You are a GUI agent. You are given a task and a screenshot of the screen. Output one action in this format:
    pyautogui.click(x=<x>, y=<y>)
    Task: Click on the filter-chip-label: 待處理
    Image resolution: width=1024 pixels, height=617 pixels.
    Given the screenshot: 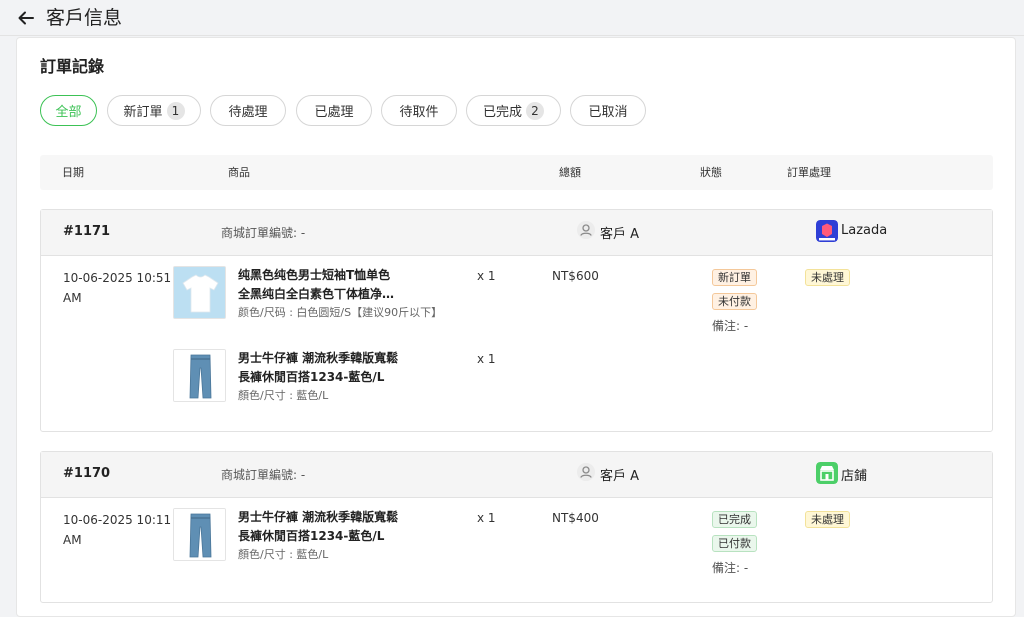 What is the action you would take?
    pyautogui.click(x=248, y=112)
    